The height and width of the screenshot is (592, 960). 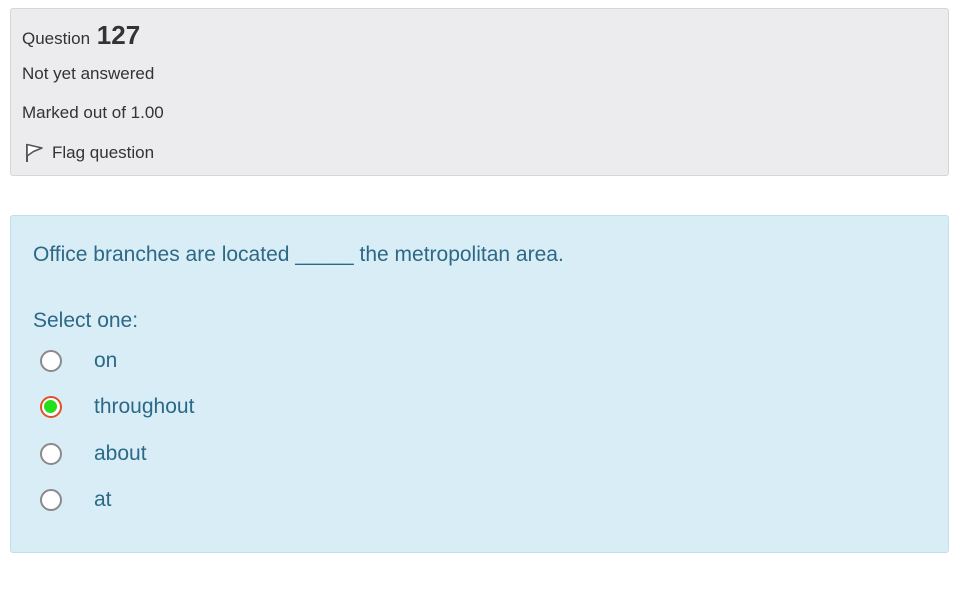 What do you see at coordinates (88, 73) in the screenshot?
I see `question-state: Not yet answered` at bounding box center [88, 73].